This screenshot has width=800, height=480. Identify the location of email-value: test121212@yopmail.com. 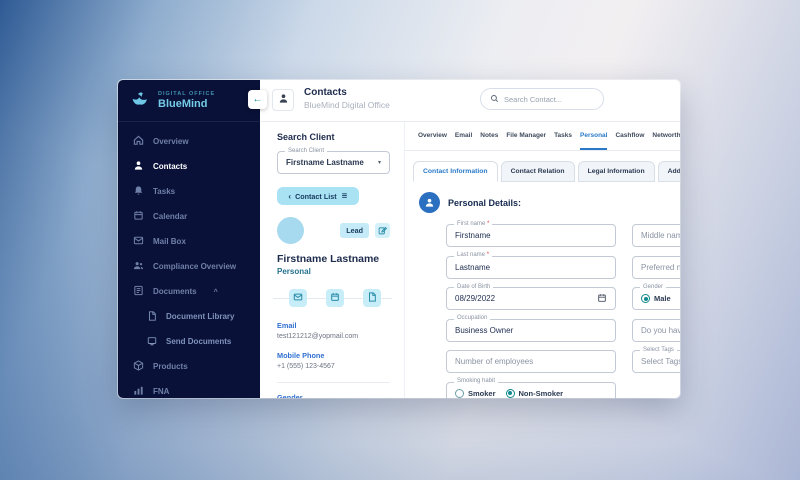
(318, 336).